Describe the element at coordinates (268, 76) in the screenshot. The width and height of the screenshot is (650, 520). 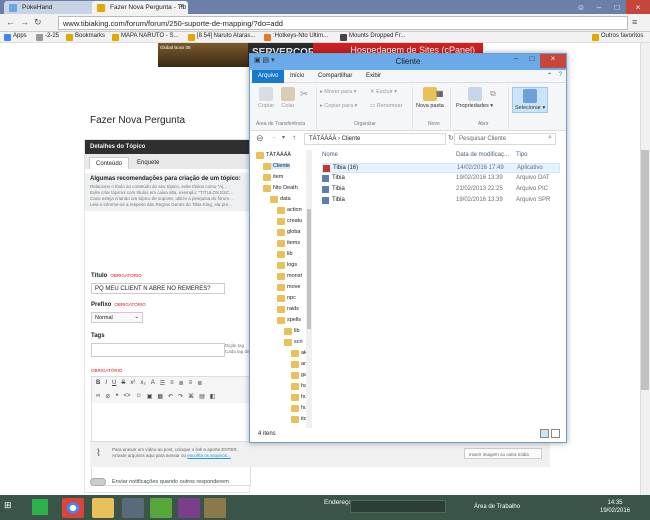
I see `tab-arquivo: Arquivo` at that location.